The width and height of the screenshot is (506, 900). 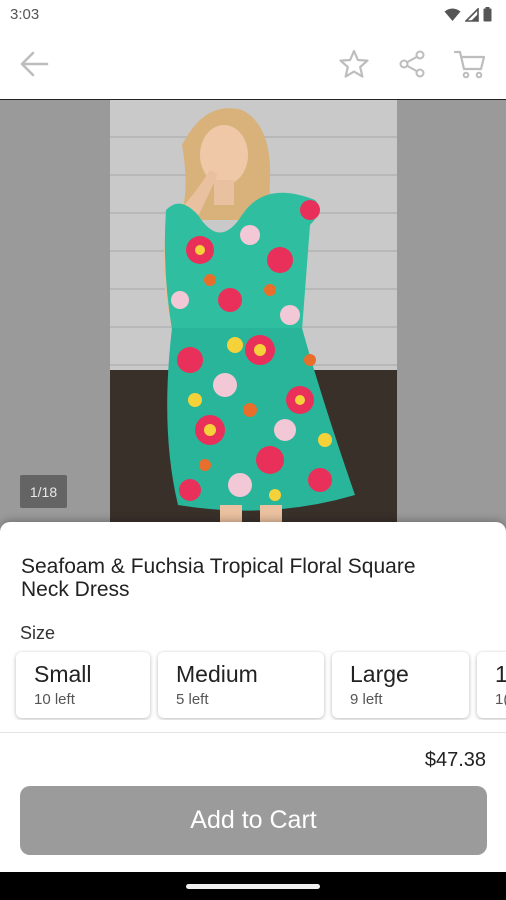 I want to click on size-option-small: Small 10 left, so click(x=83, y=685).